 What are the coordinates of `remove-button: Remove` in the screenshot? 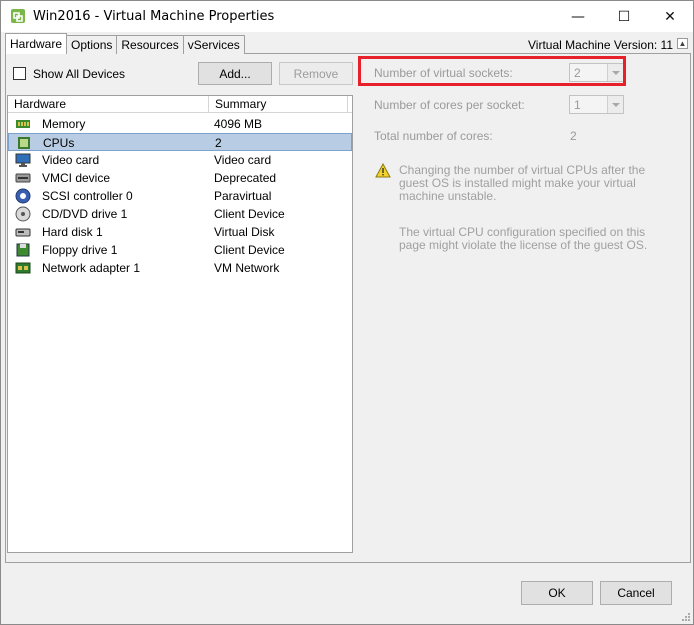 It's located at (316, 73).